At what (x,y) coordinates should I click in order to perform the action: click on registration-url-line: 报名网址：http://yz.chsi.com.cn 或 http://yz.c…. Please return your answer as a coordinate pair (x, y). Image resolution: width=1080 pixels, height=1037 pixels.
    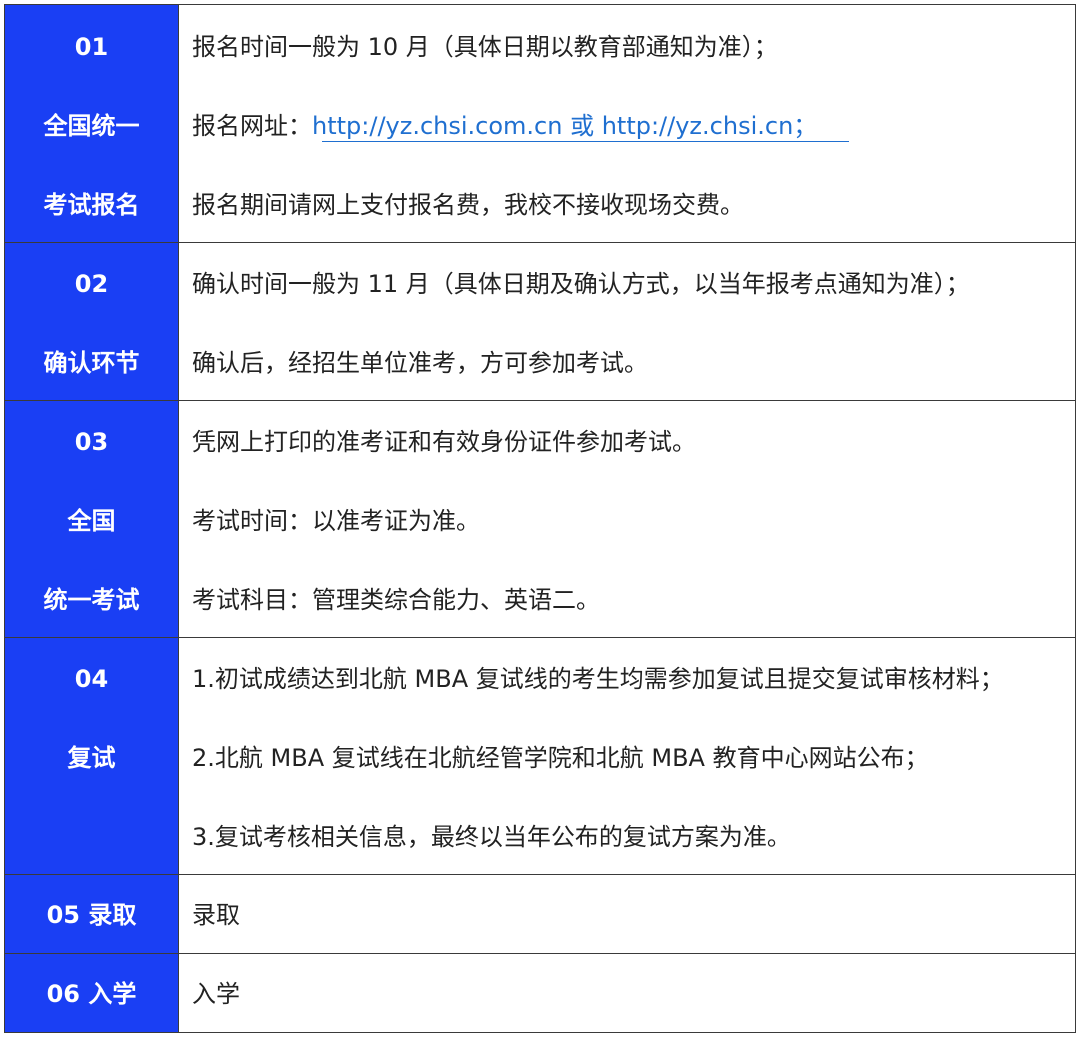
    Looking at the image, I should click on (504, 126).